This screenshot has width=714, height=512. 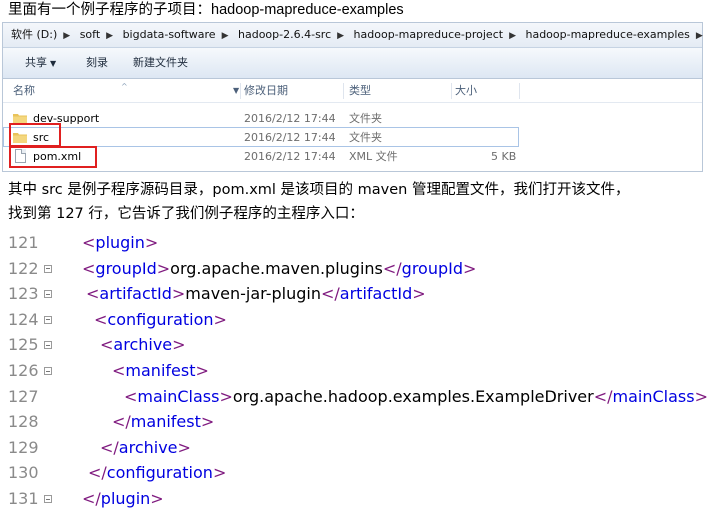 I want to click on code-text: <plugin>, so click(x=120, y=243).